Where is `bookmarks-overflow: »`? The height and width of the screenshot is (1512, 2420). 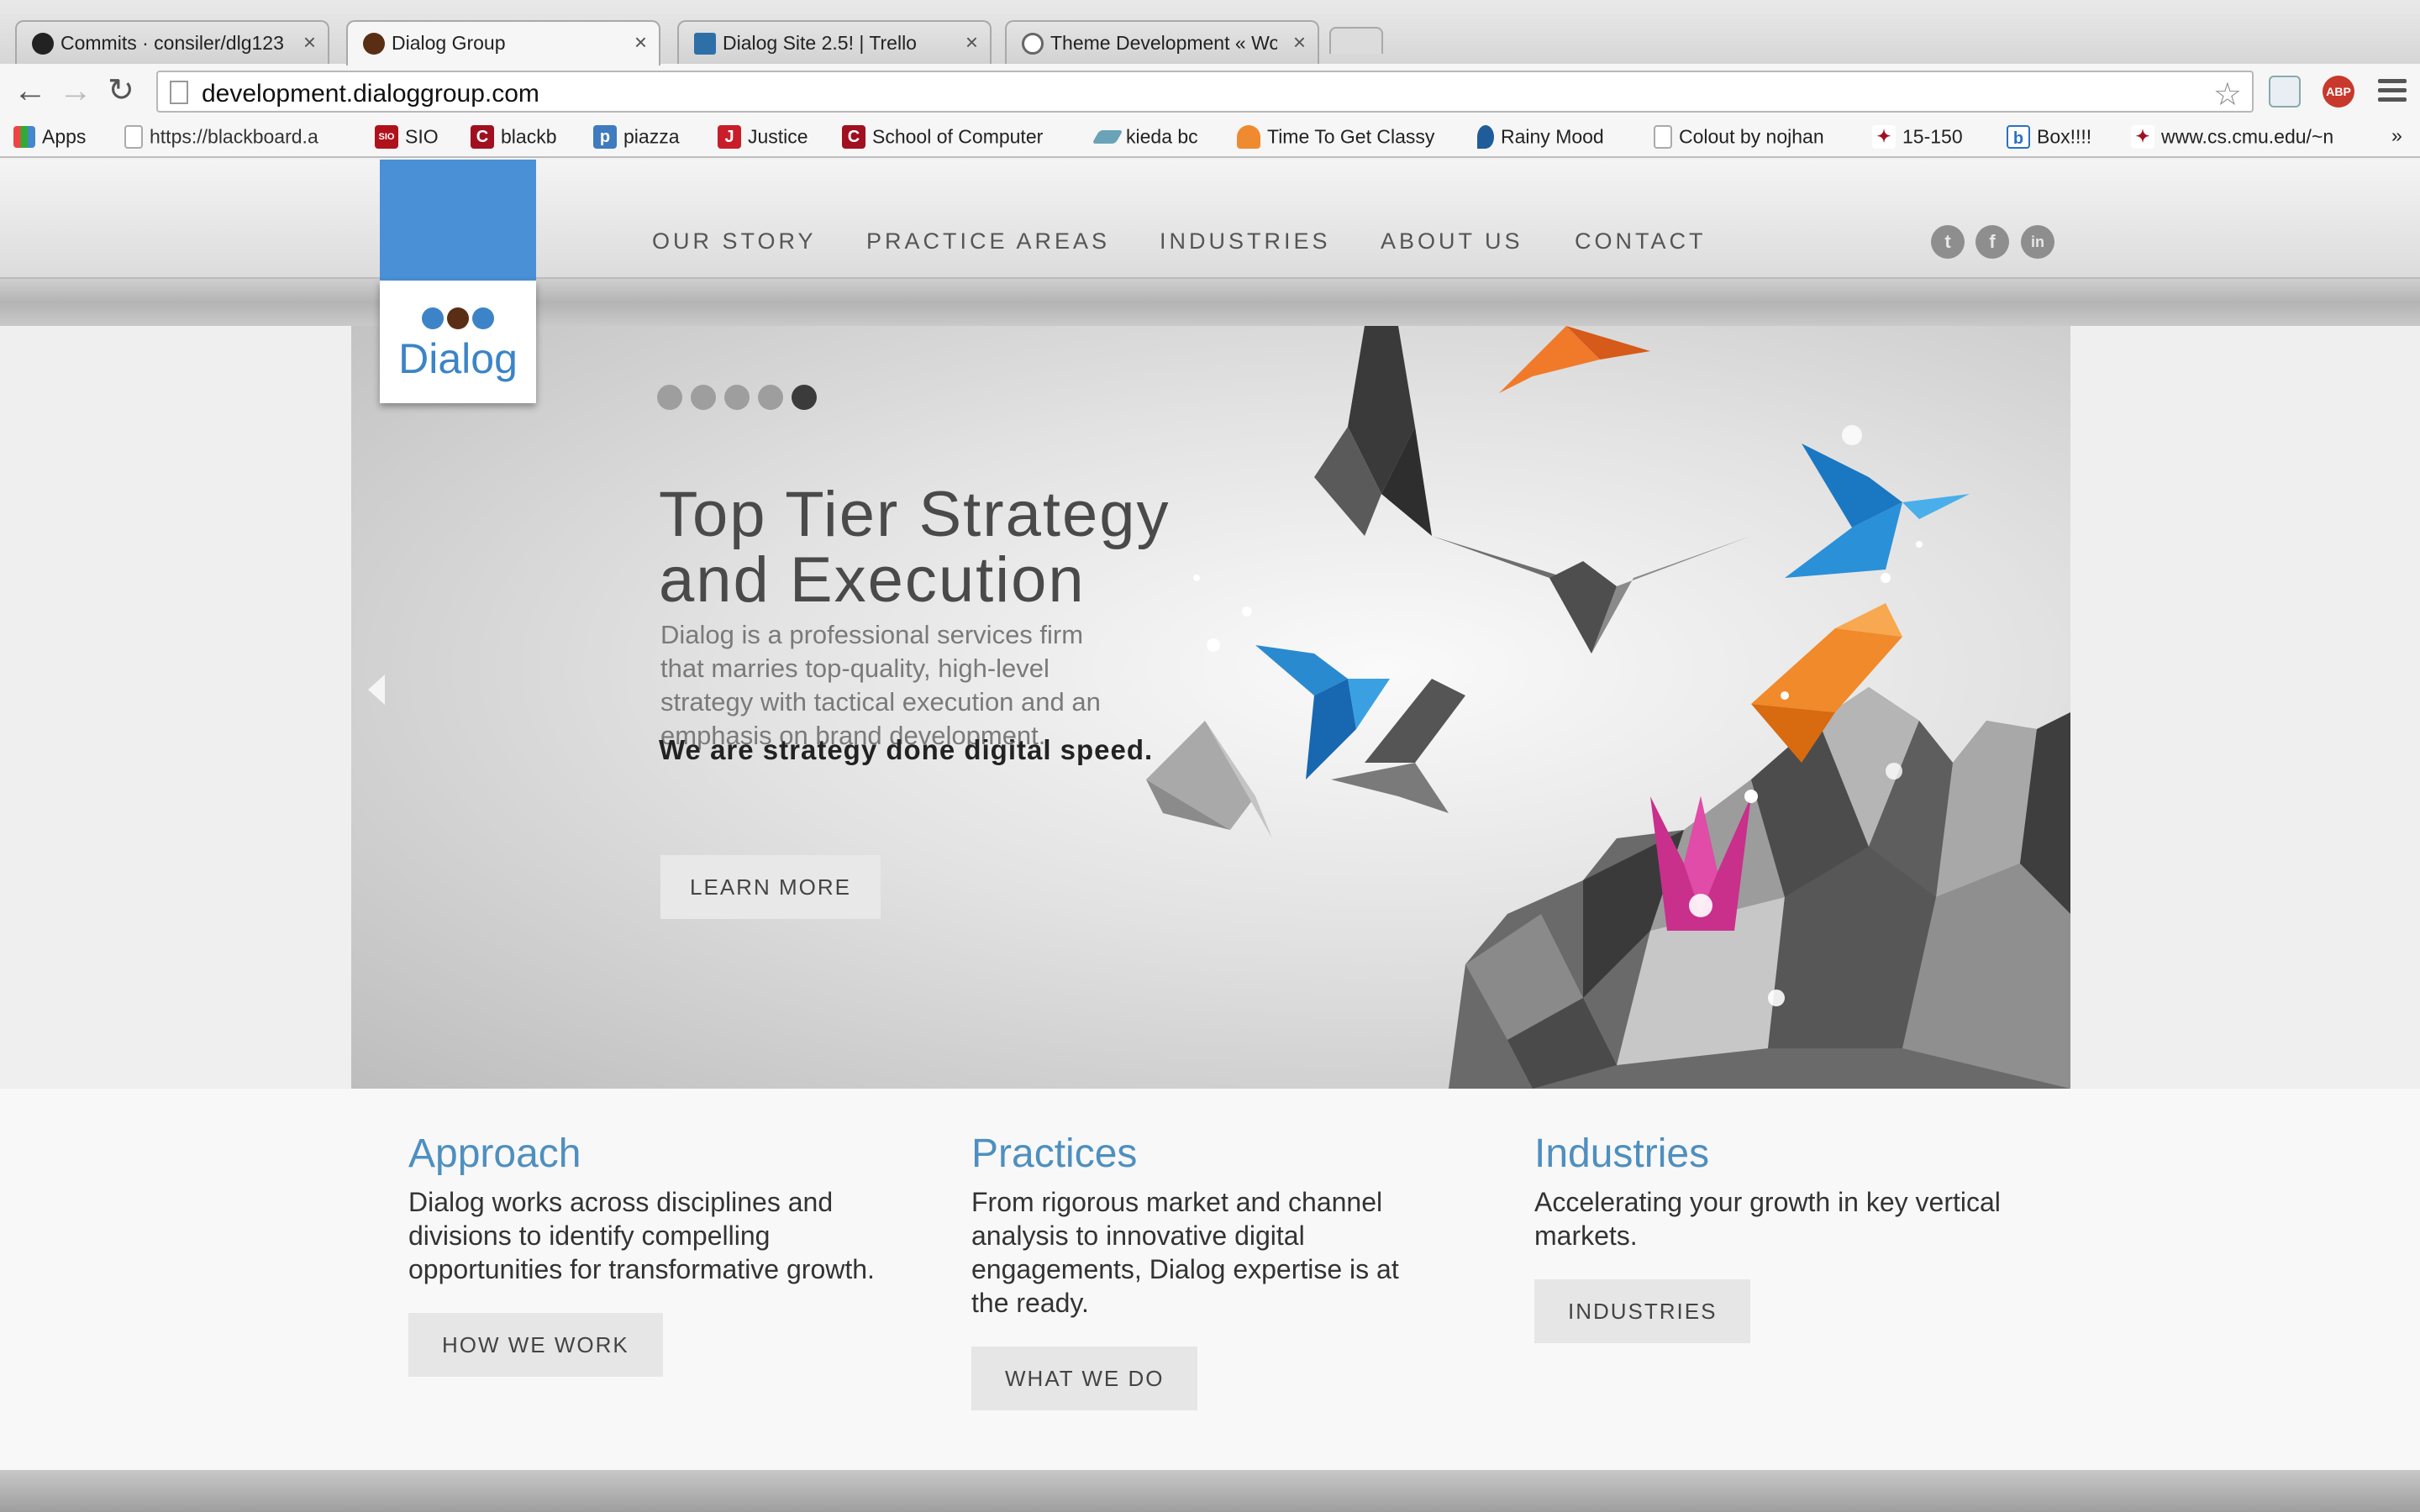
bookmarks-overflow: » is located at coordinates (2396, 138).